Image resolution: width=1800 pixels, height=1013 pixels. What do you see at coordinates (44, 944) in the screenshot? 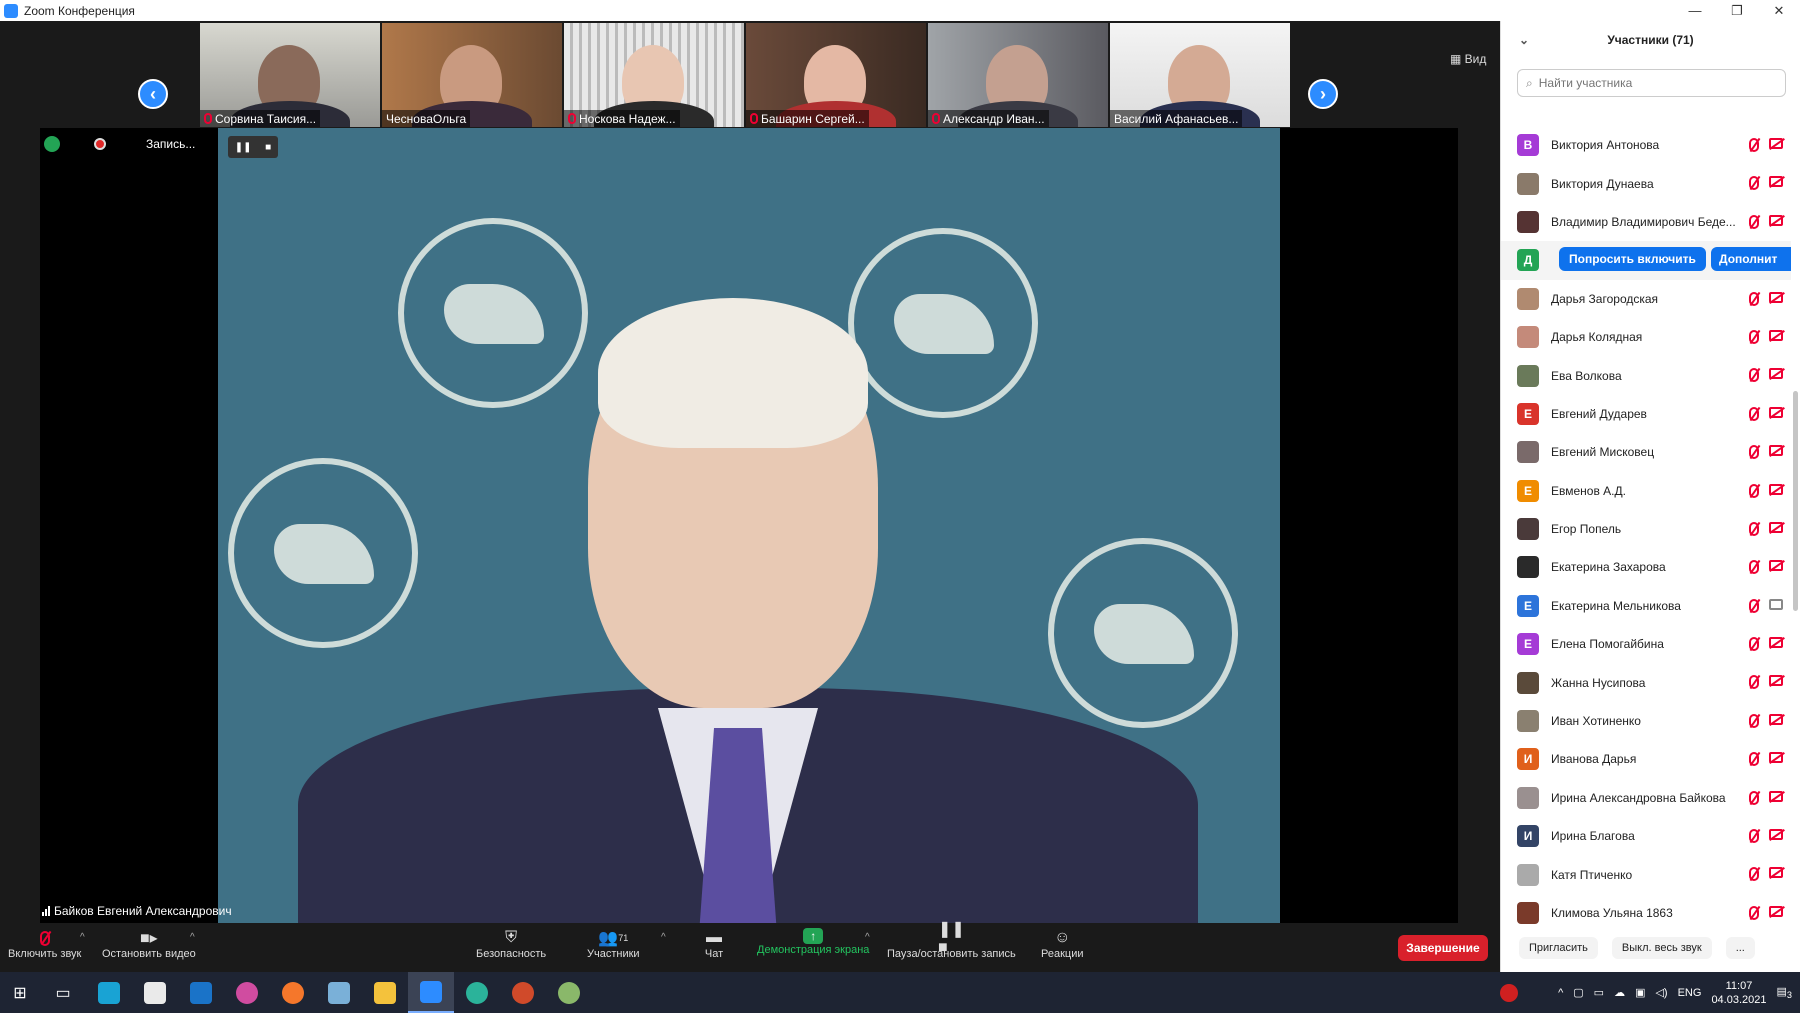
I see `unmute-button: Включить звук` at bounding box center [44, 944].